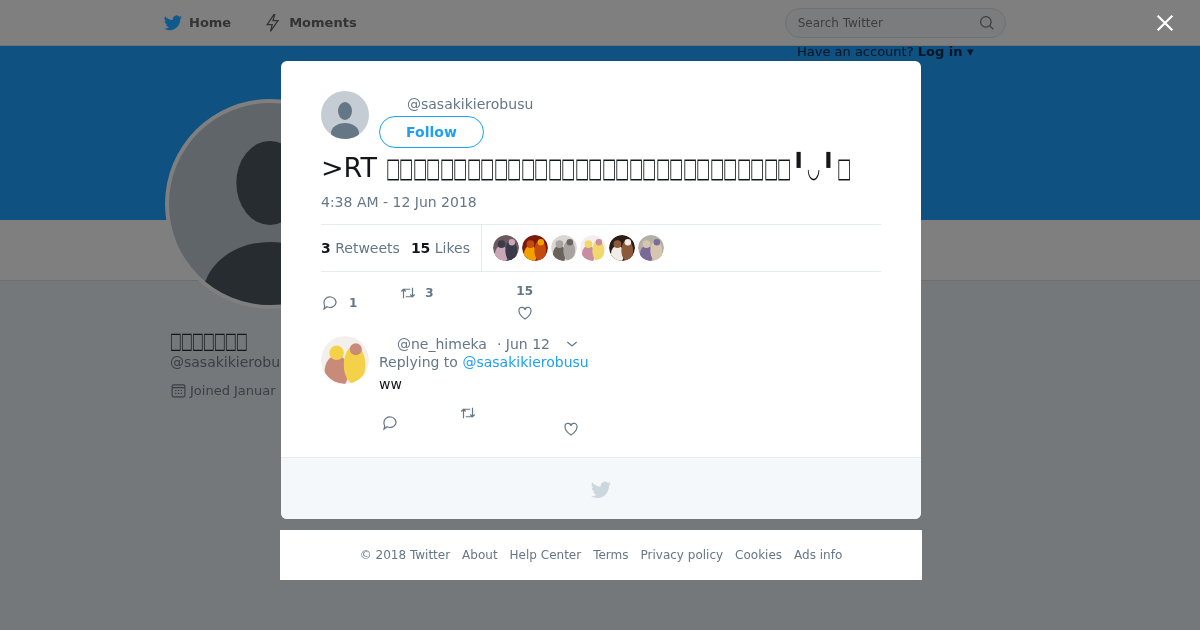  What do you see at coordinates (225, 362) in the screenshot?
I see `profile-handle: @sasakikierobu` at bounding box center [225, 362].